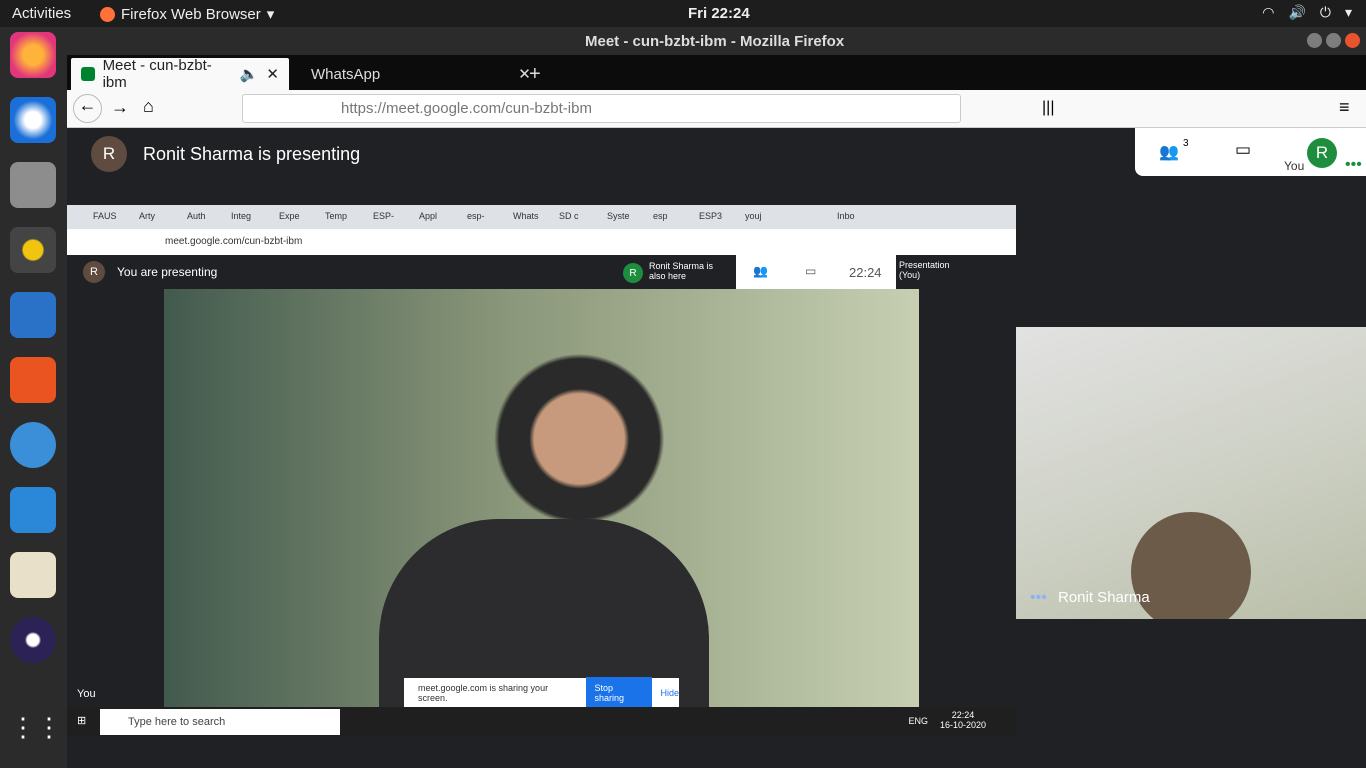 This screenshot has height=768, width=1366. What do you see at coordinates (1186, 143) in the screenshot?
I see `participants-count: 3` at bounding box center [1186, 143].